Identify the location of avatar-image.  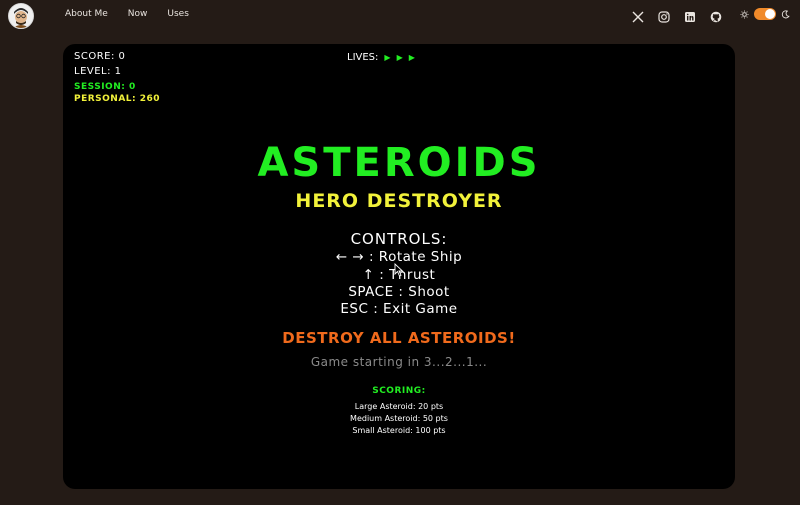
(21, 16).